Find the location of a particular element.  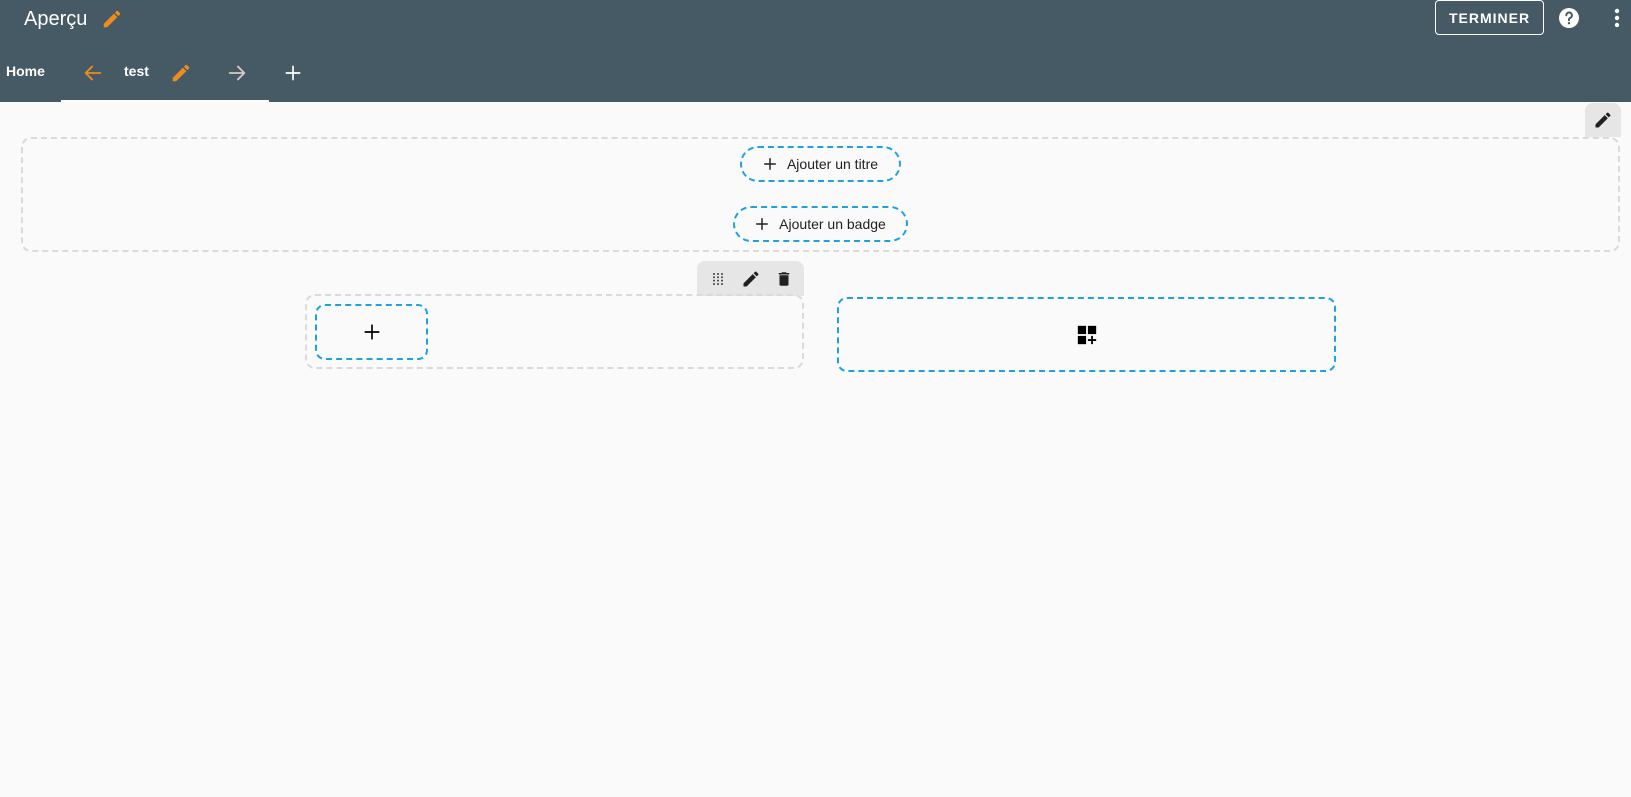

add-badge-button: Ajouter un badge is located at coordinates (820, 224).